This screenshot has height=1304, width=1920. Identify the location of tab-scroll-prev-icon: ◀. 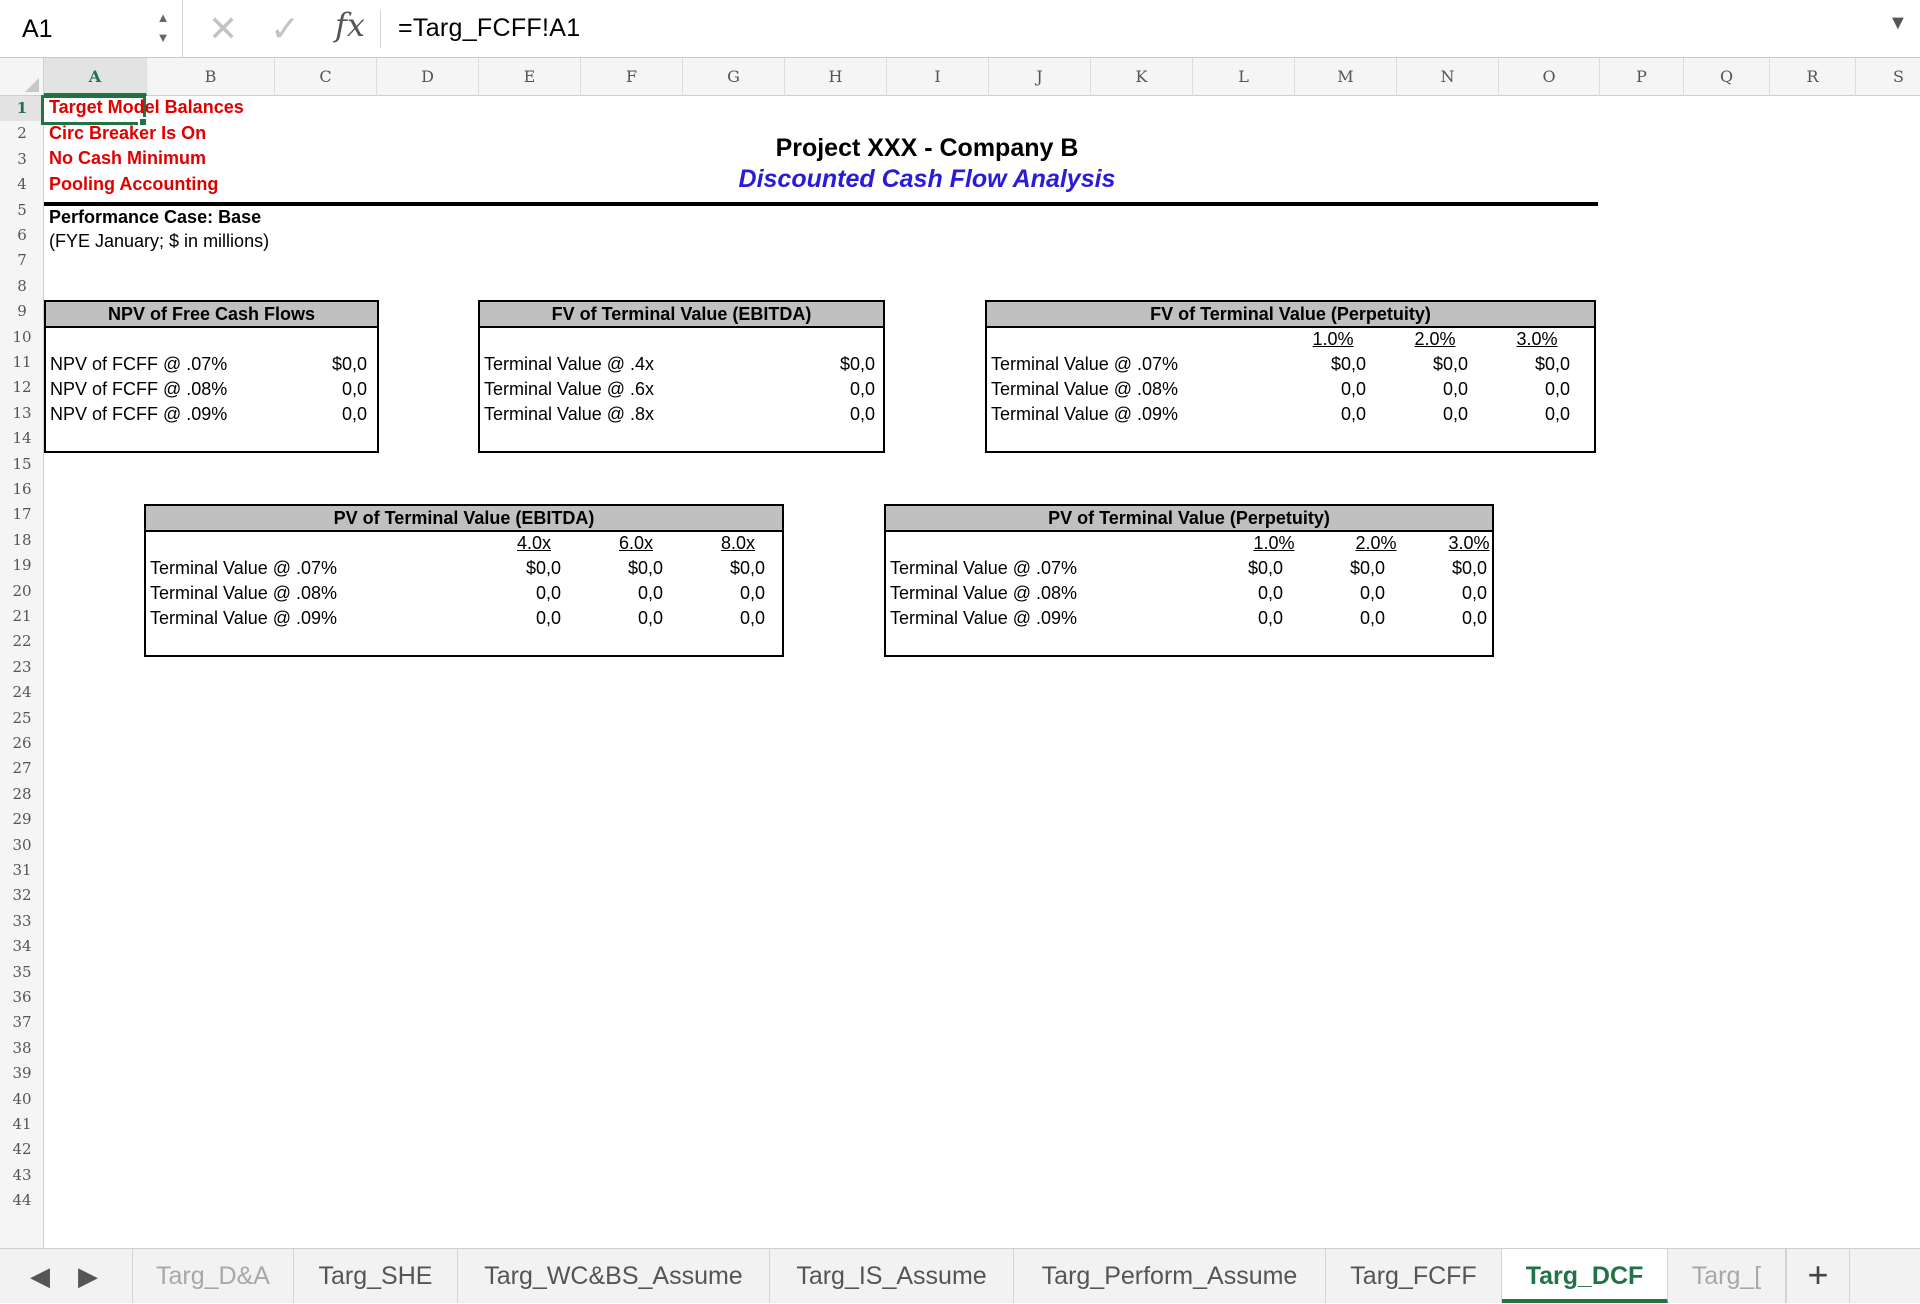
(40, 1276).